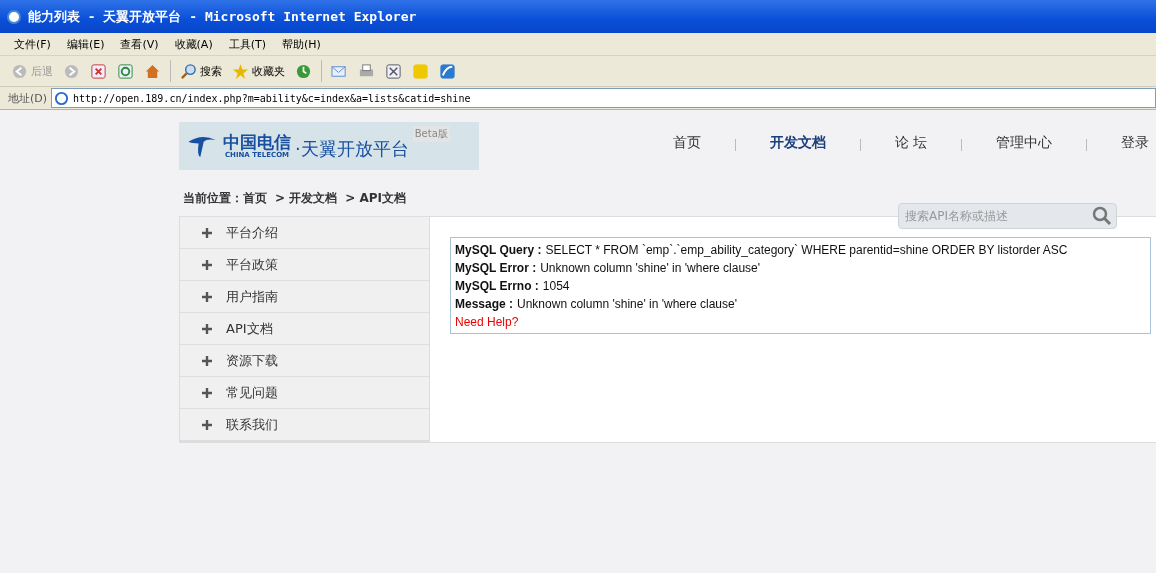  Describe the element at coordinates (32, 44) in the screenshot. I see `menu-item: 文件(F)` at that location.